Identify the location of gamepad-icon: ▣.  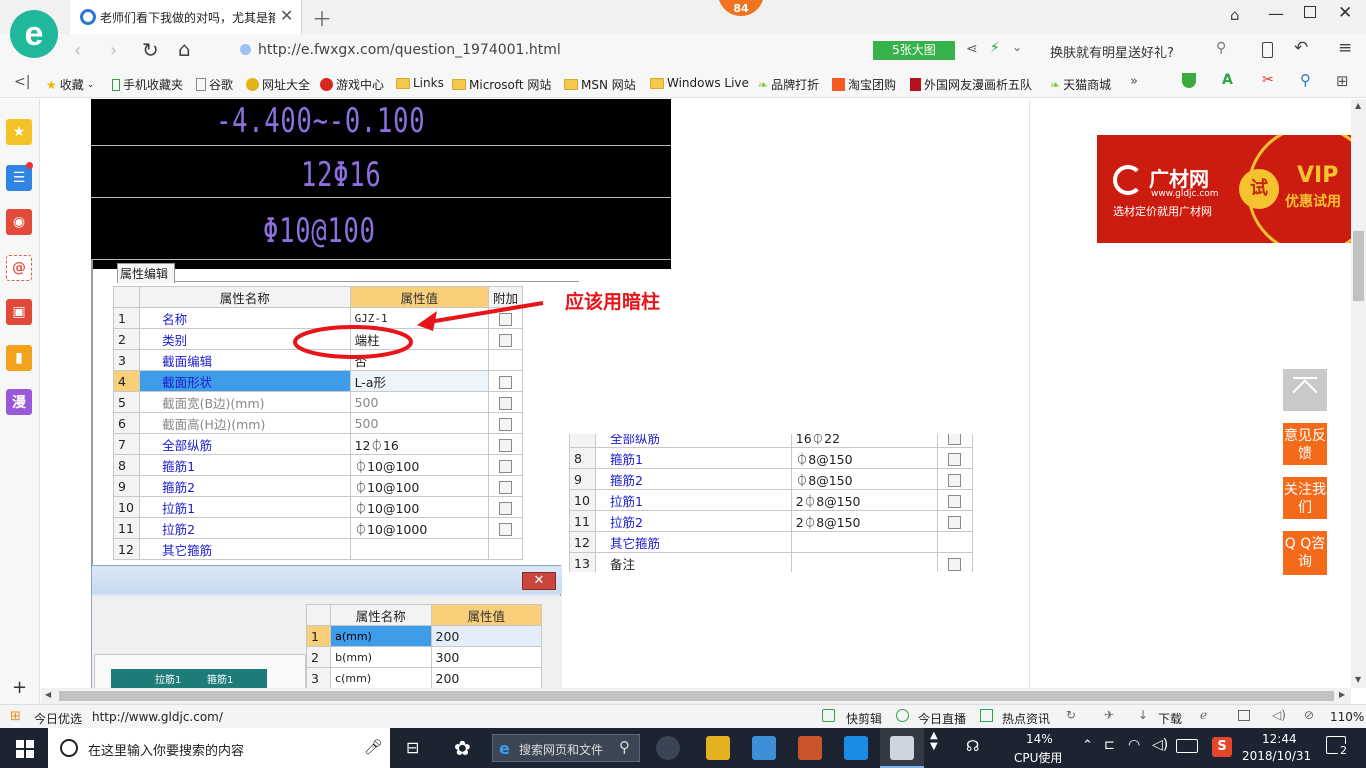
(19, 312).